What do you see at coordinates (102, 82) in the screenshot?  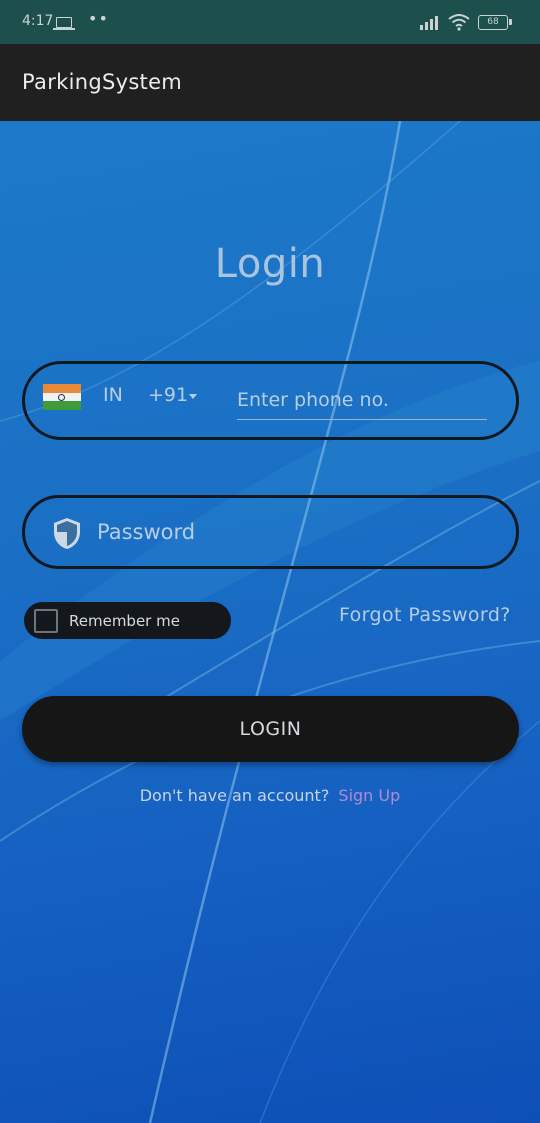 I see `app-title: ParkingSystem` at bounding box center [102, 82].